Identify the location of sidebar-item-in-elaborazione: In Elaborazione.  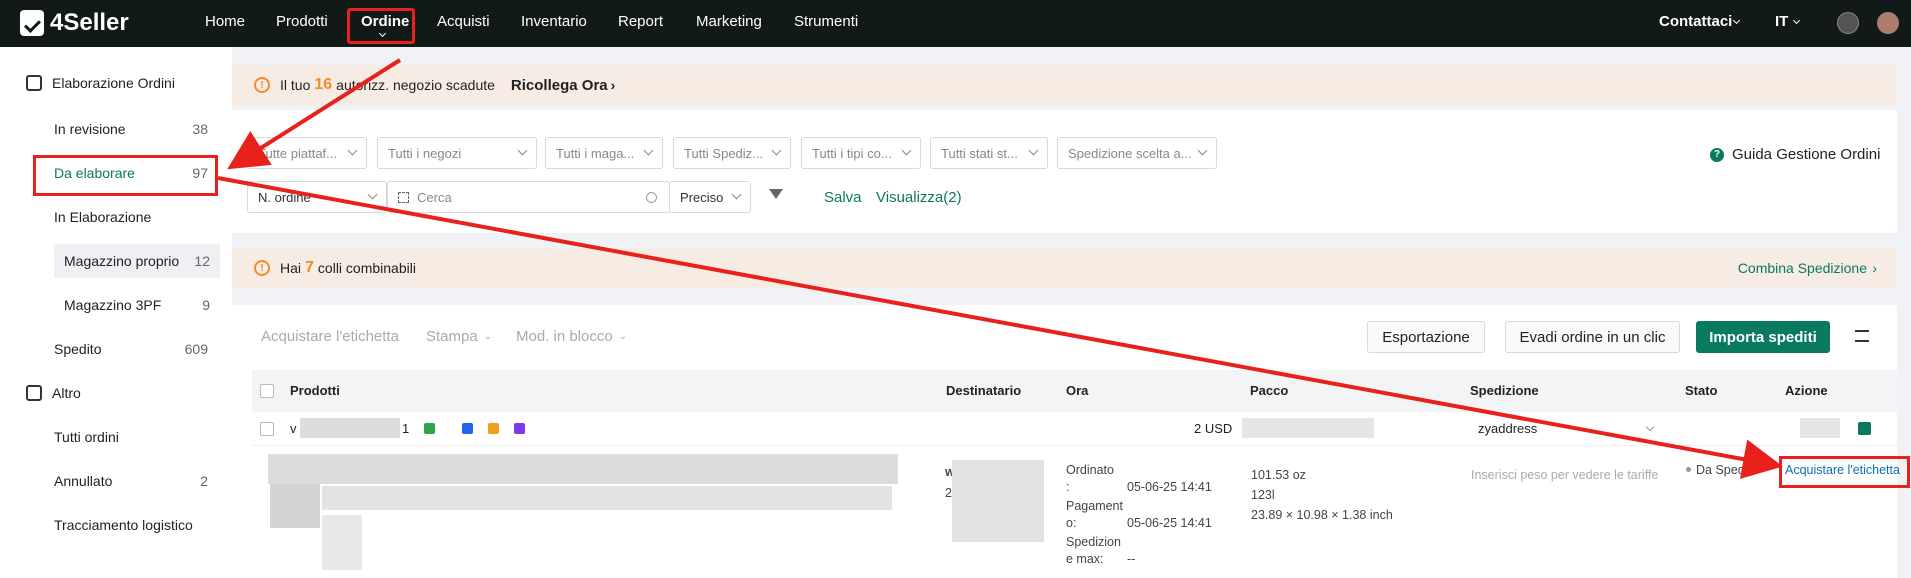
(125, 217).